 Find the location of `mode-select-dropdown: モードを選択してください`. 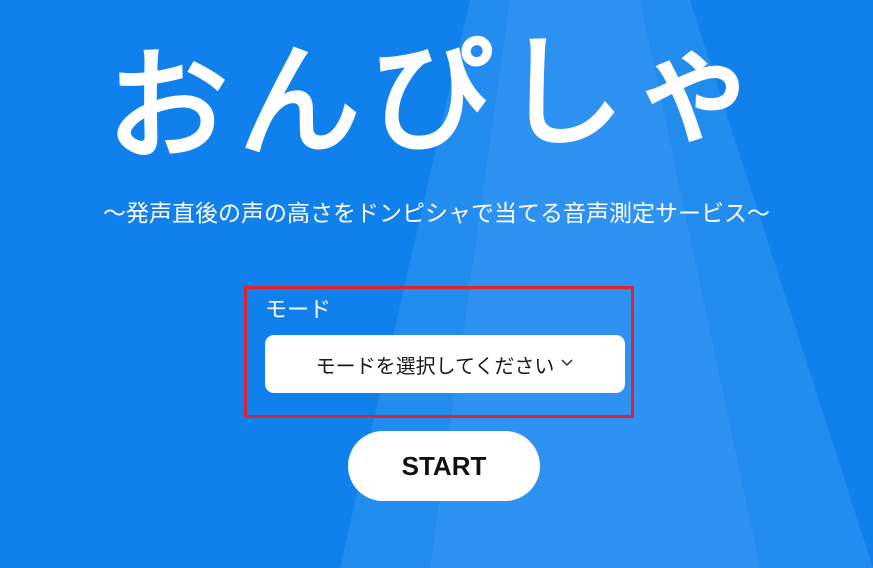

mode-select-dropdown: モードを選択してください is located at coordinates (445, 364).